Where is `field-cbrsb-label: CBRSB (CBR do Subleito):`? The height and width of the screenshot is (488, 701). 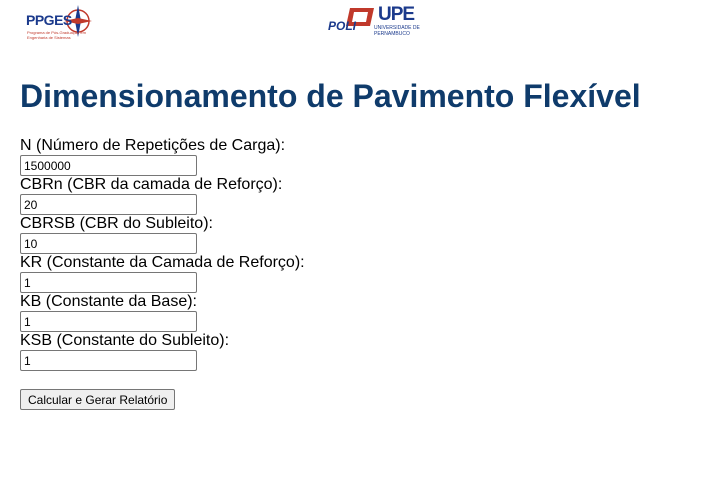
field-cbrsb-label: CBRSB (CBR do Subleito): is located at coordinates (116, 223).